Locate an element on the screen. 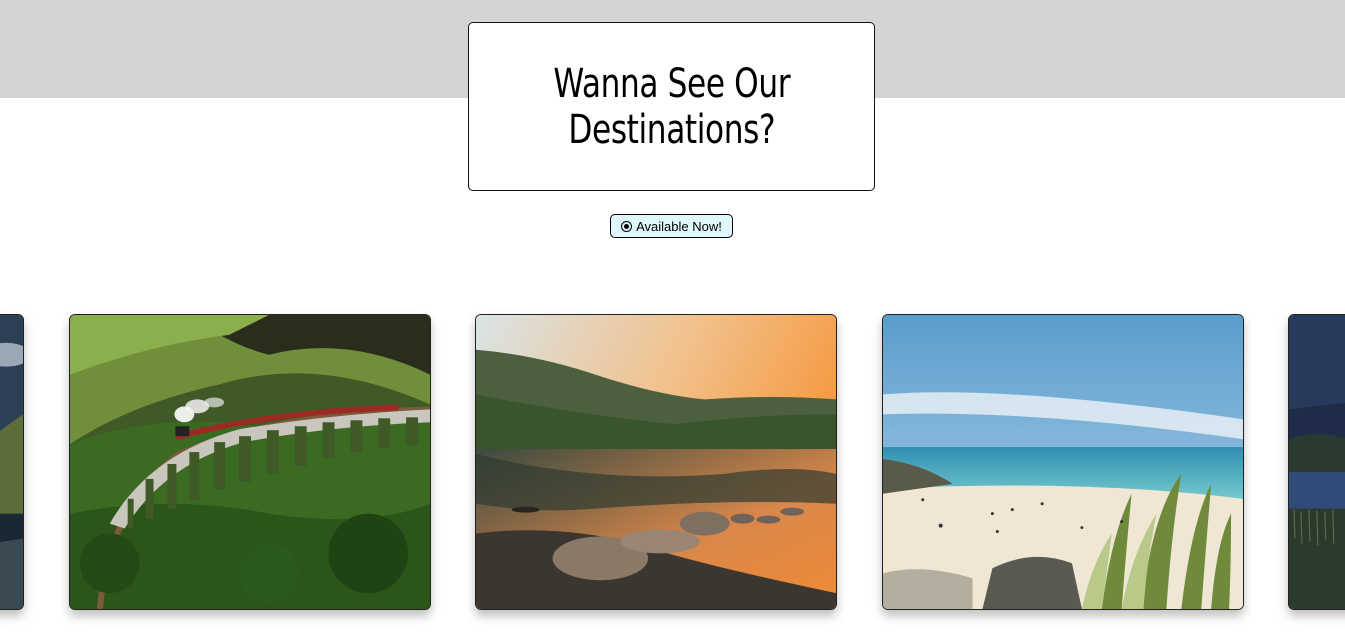  destination-image-lake-night is located at coordinates (11, 462).